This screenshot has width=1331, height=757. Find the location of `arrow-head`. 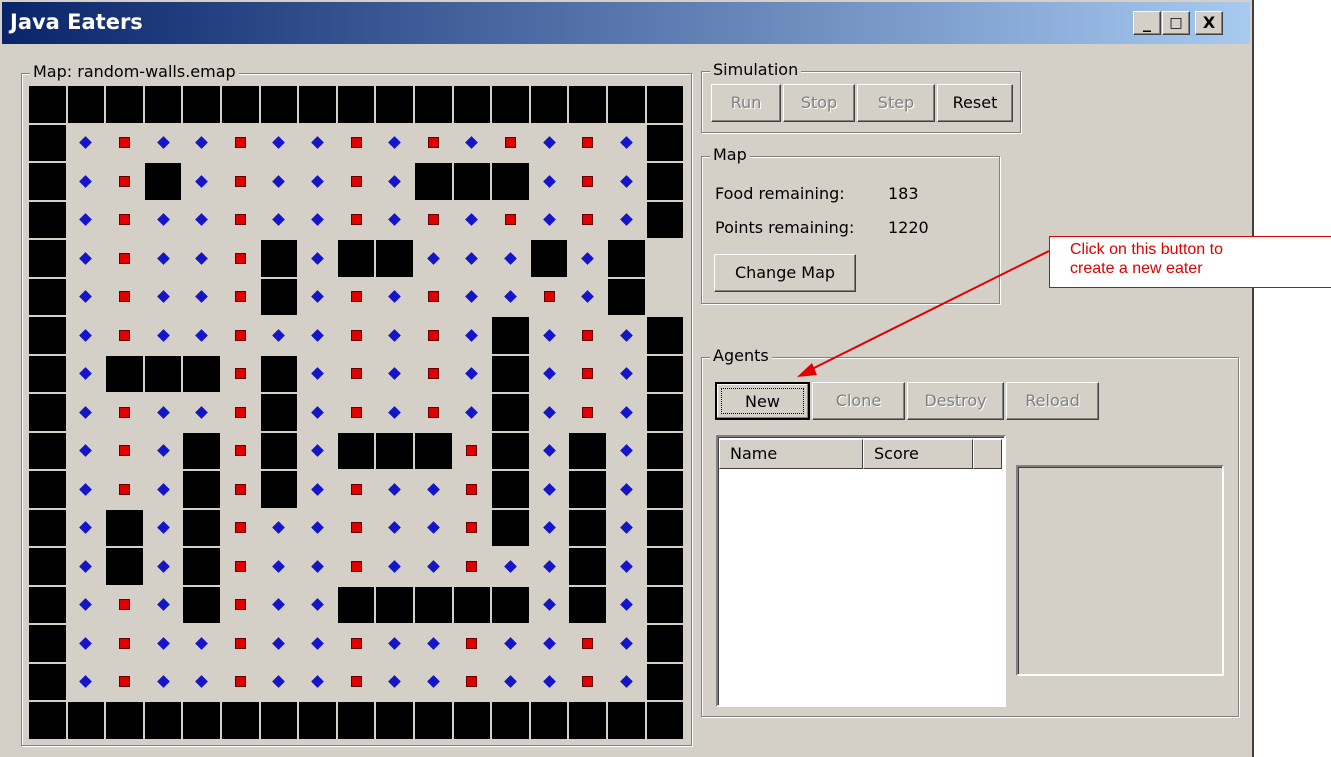

arrow-head is located at coordinates (807, 370).